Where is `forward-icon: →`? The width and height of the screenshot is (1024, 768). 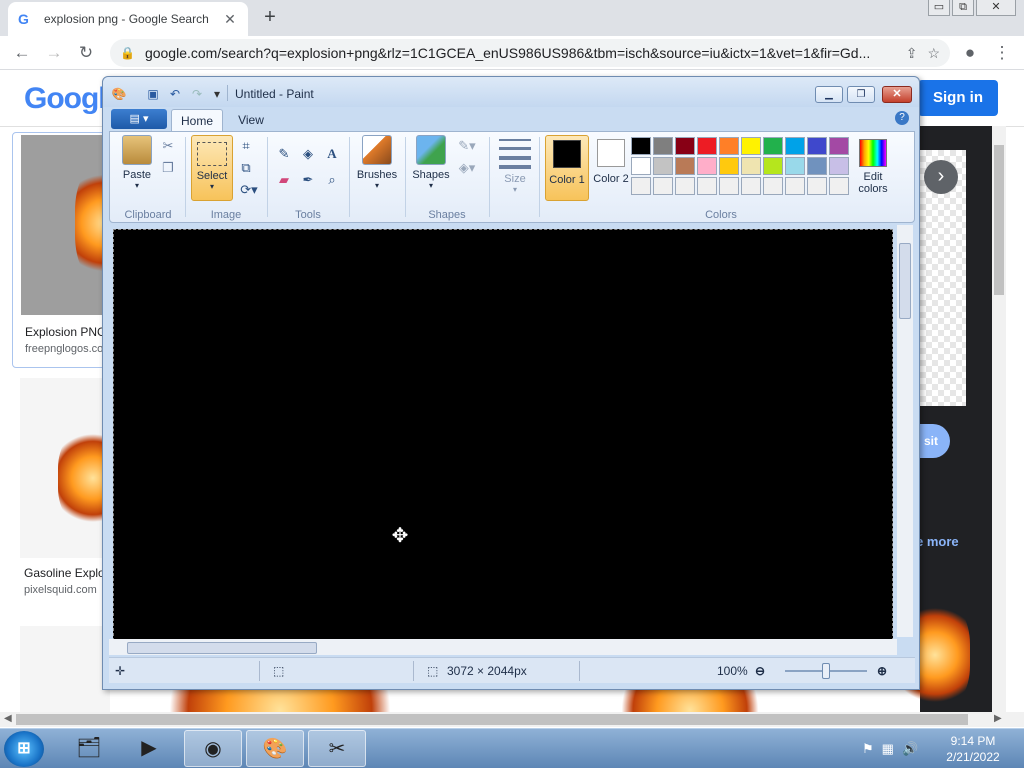
forward-icon: → is located at coordinates (54, 53).